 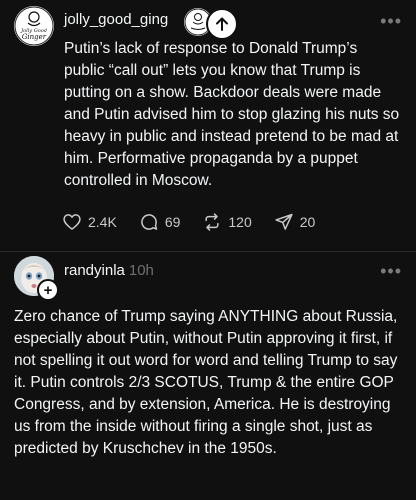 I want to click on share-button: 20, so click(x=295, y=222).